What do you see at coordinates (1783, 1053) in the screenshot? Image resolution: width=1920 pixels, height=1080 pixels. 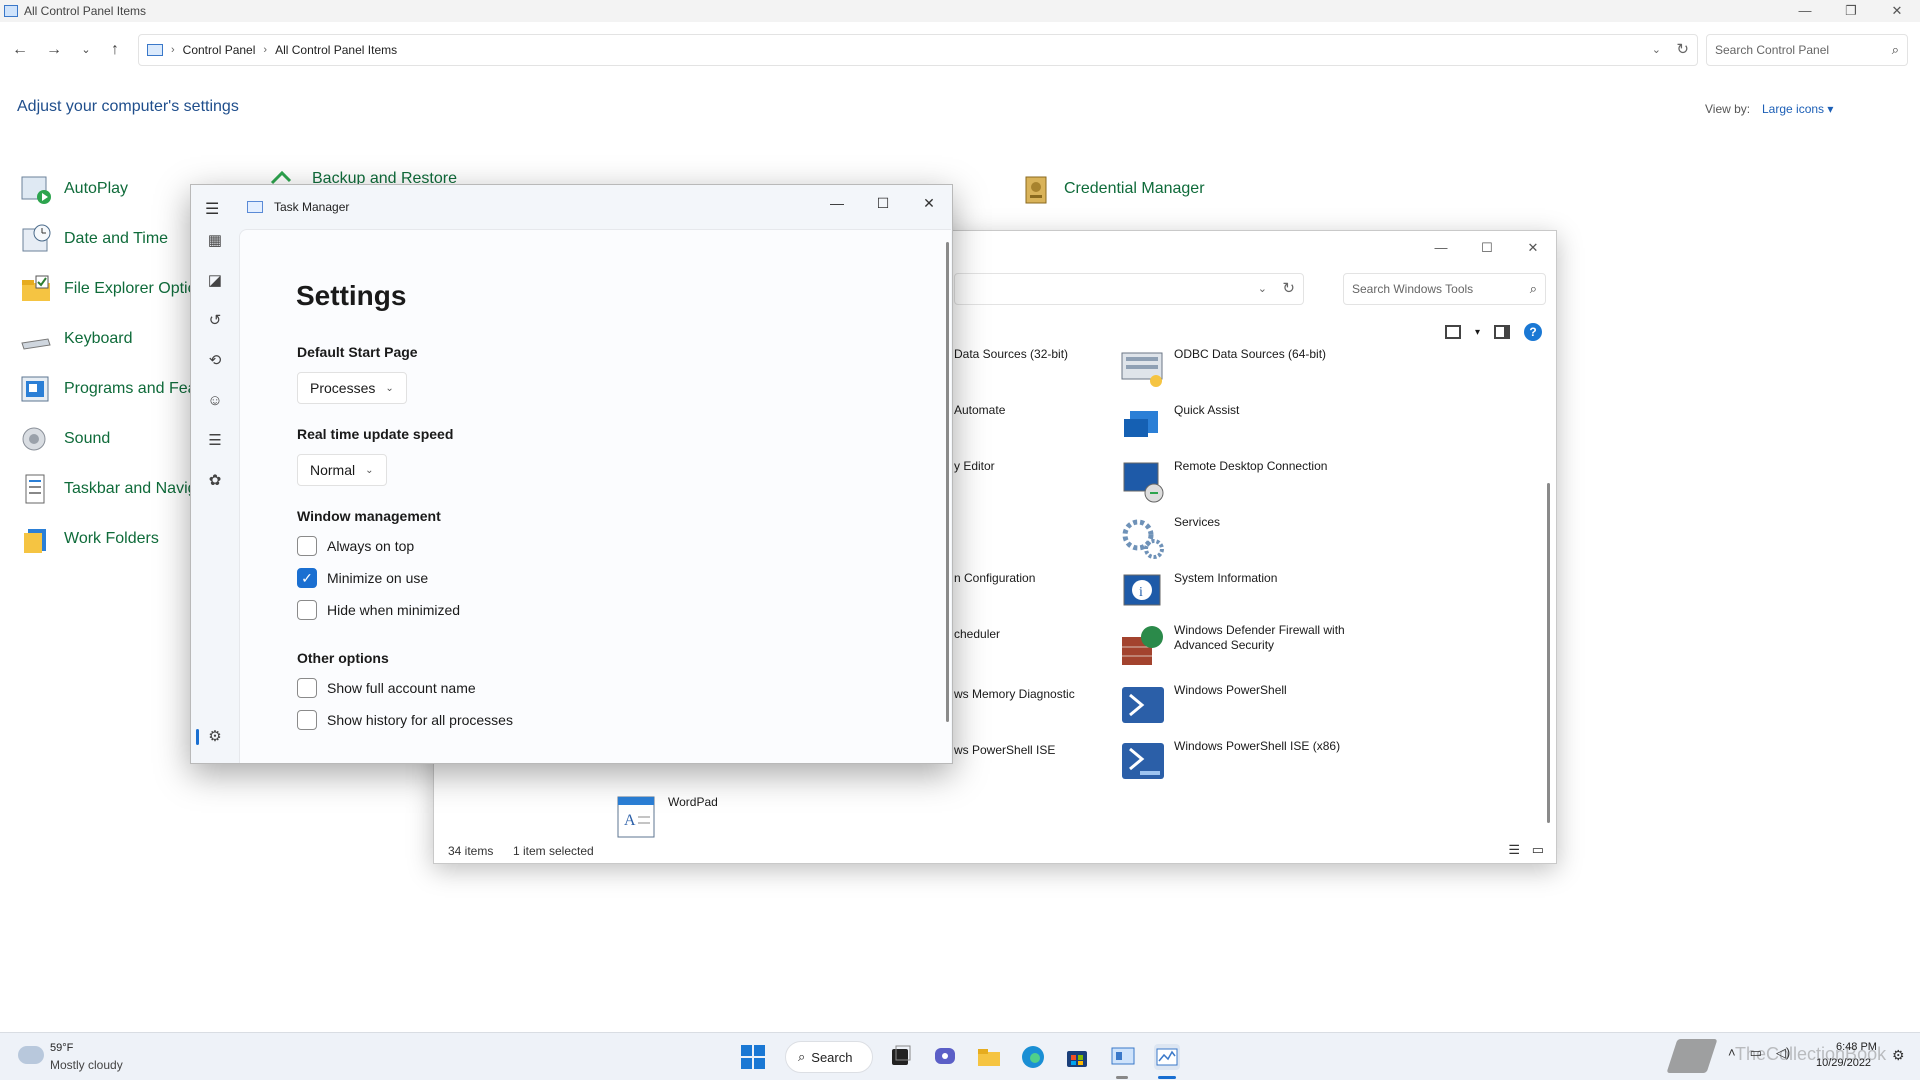 I see `volume-icon: ◁)` at bounding box center [1783, 1053].